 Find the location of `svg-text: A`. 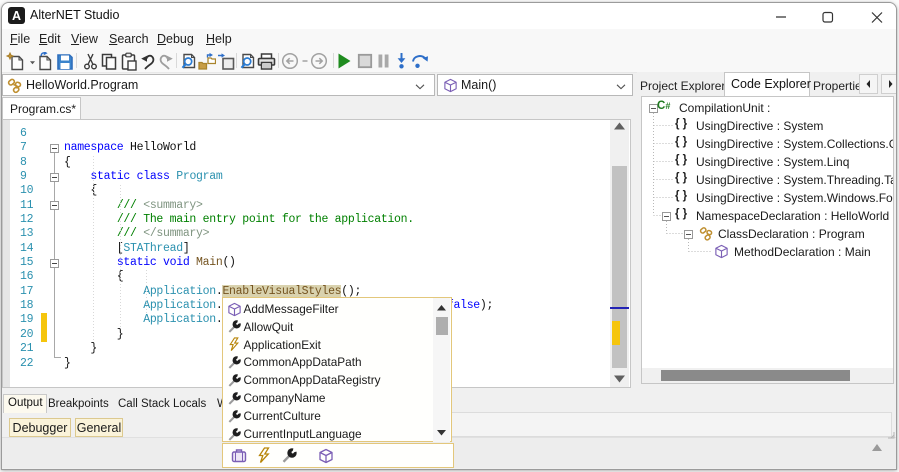

svg-text: A is located at coordinates (16, 16).